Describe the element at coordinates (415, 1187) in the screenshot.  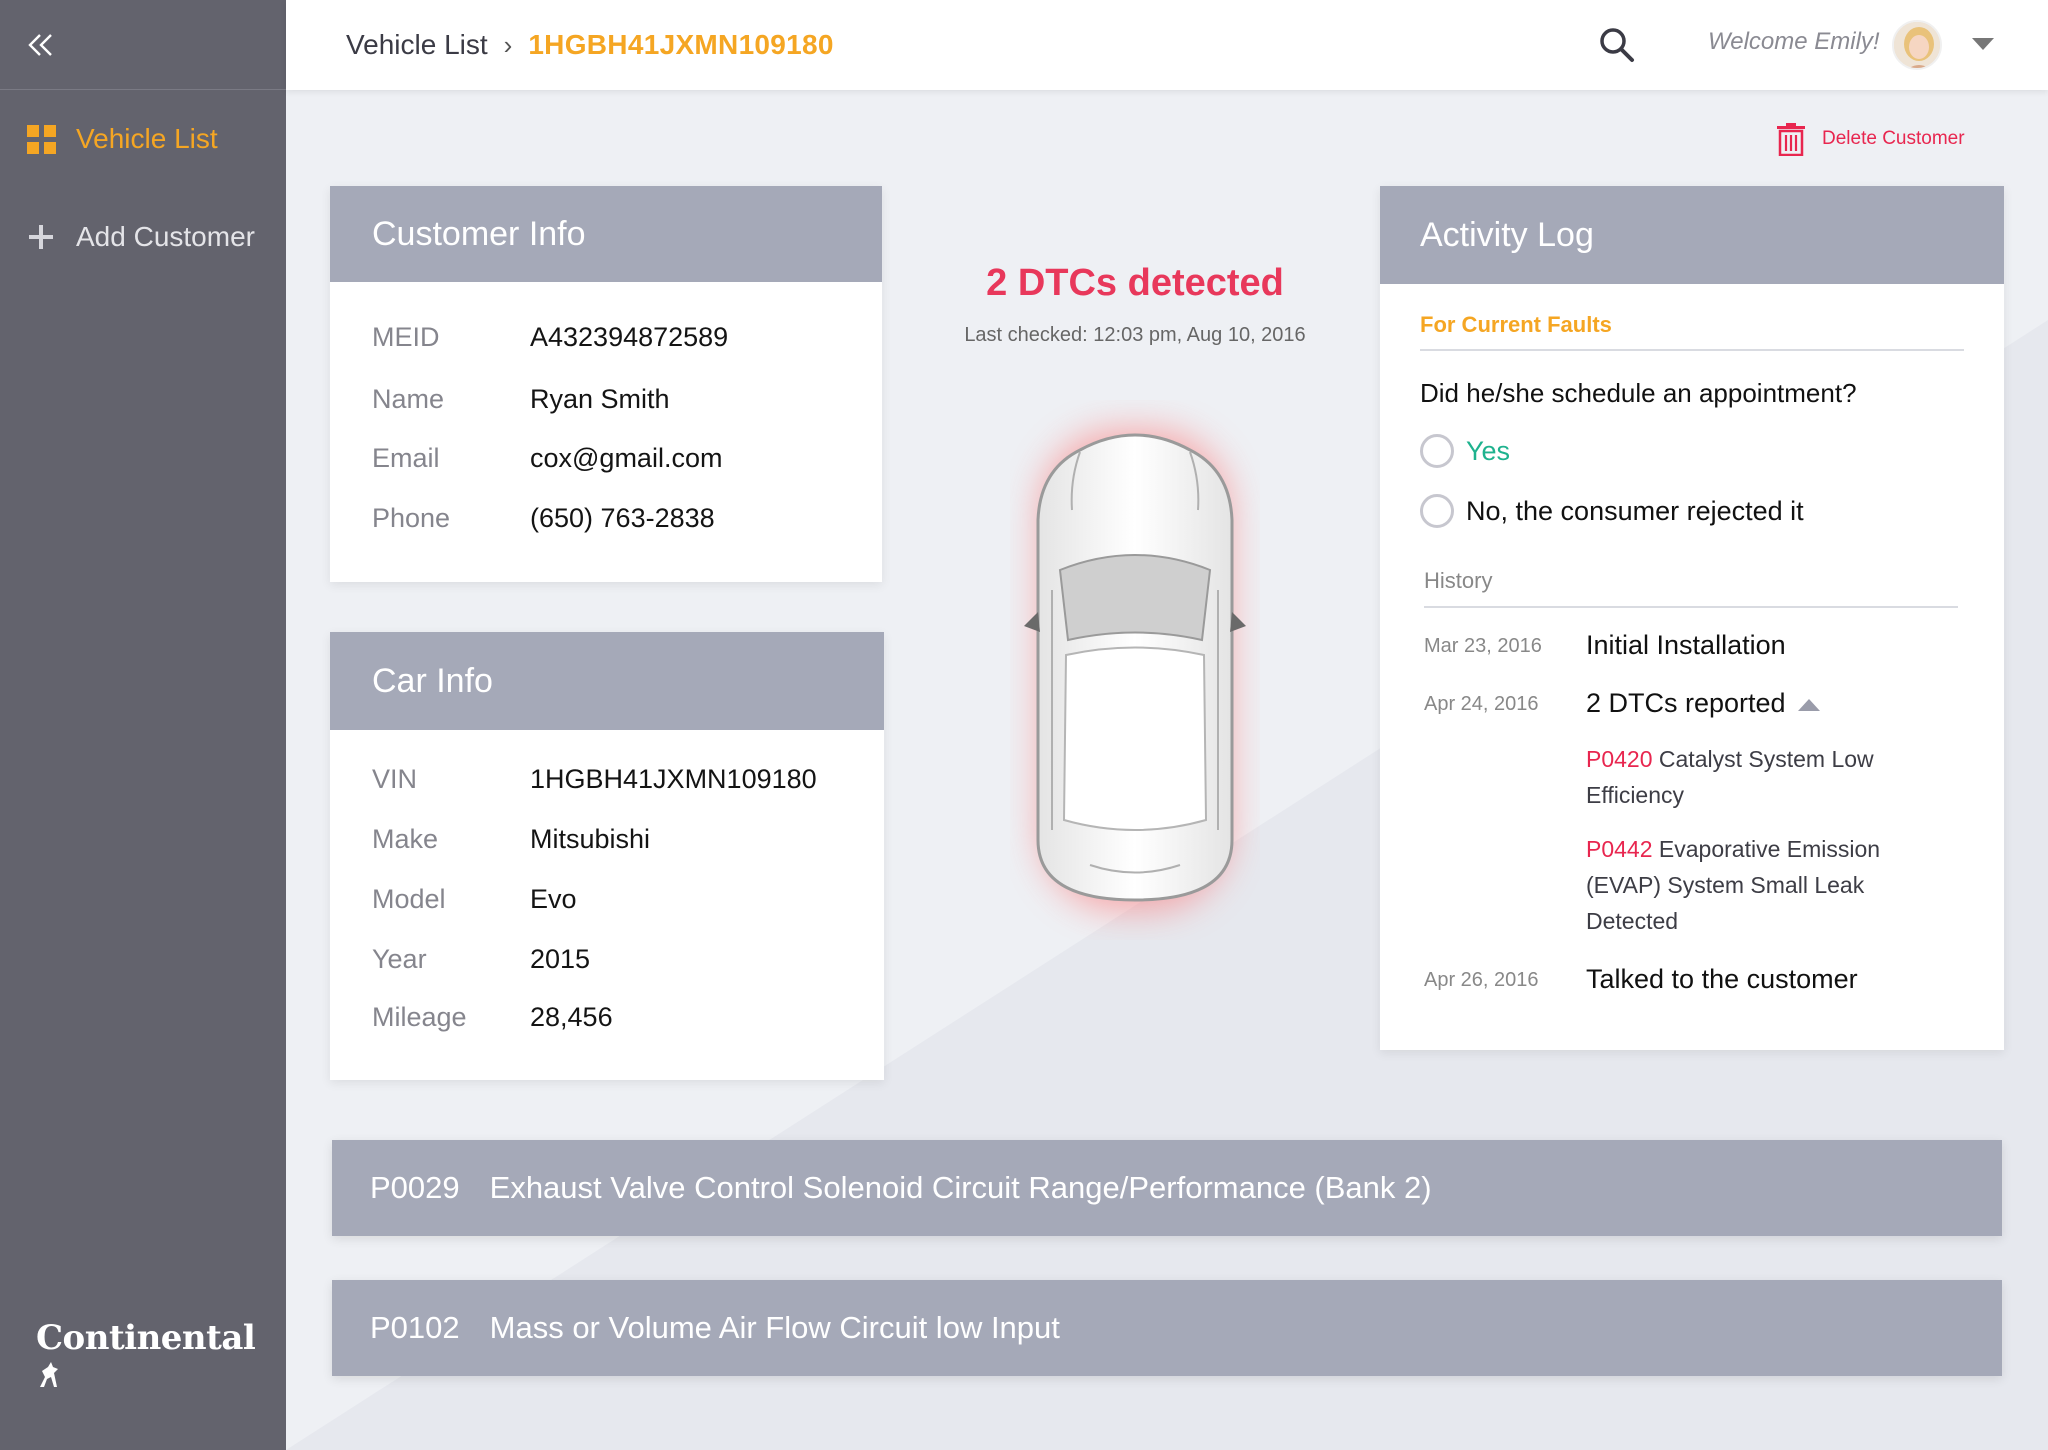
I see `dtc-code: P0029` at that location.